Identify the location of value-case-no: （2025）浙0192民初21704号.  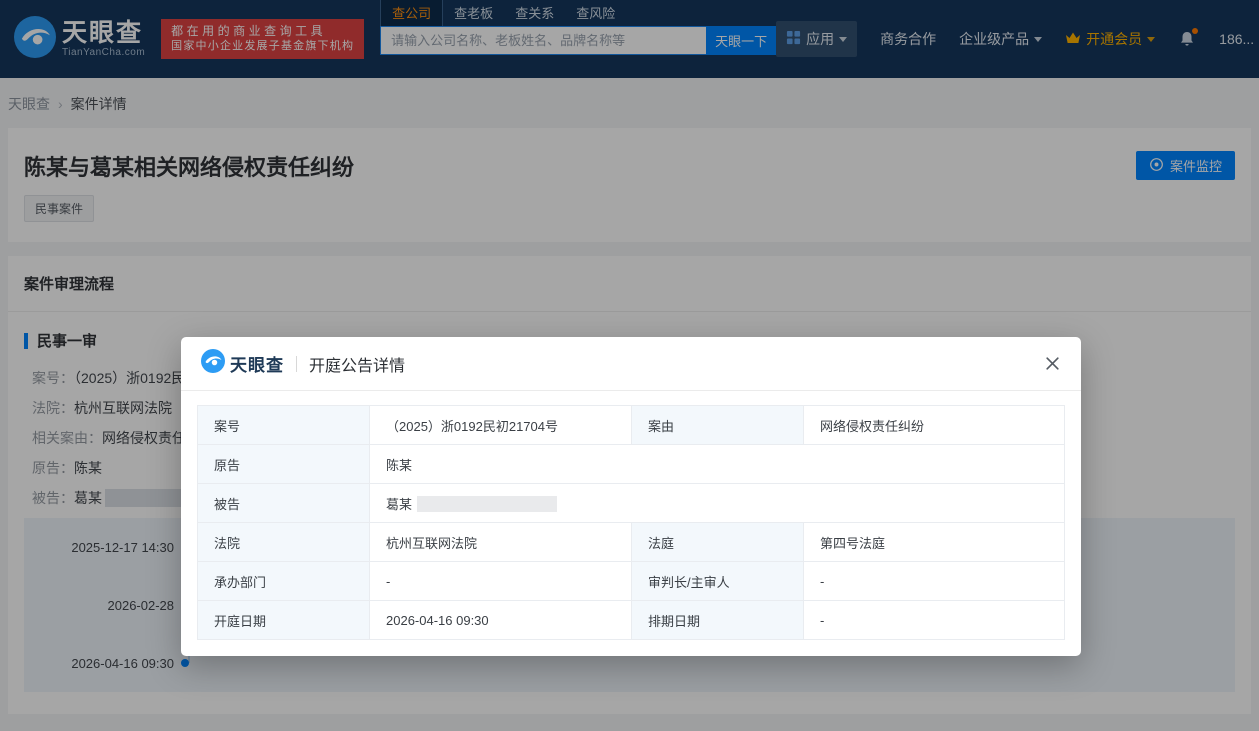
(500, 425).